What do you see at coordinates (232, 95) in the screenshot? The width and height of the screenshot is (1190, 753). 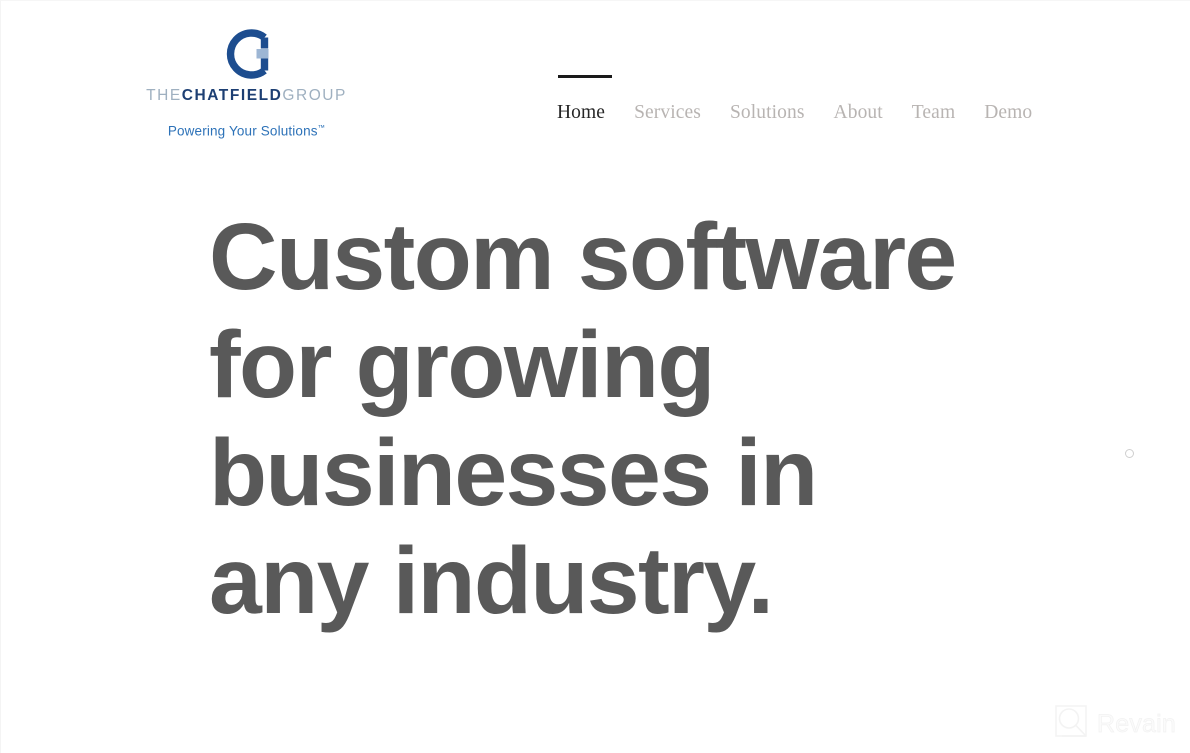 I see `wordmark-chatfield: CHATFIELD` at bounding box center [232, 95].